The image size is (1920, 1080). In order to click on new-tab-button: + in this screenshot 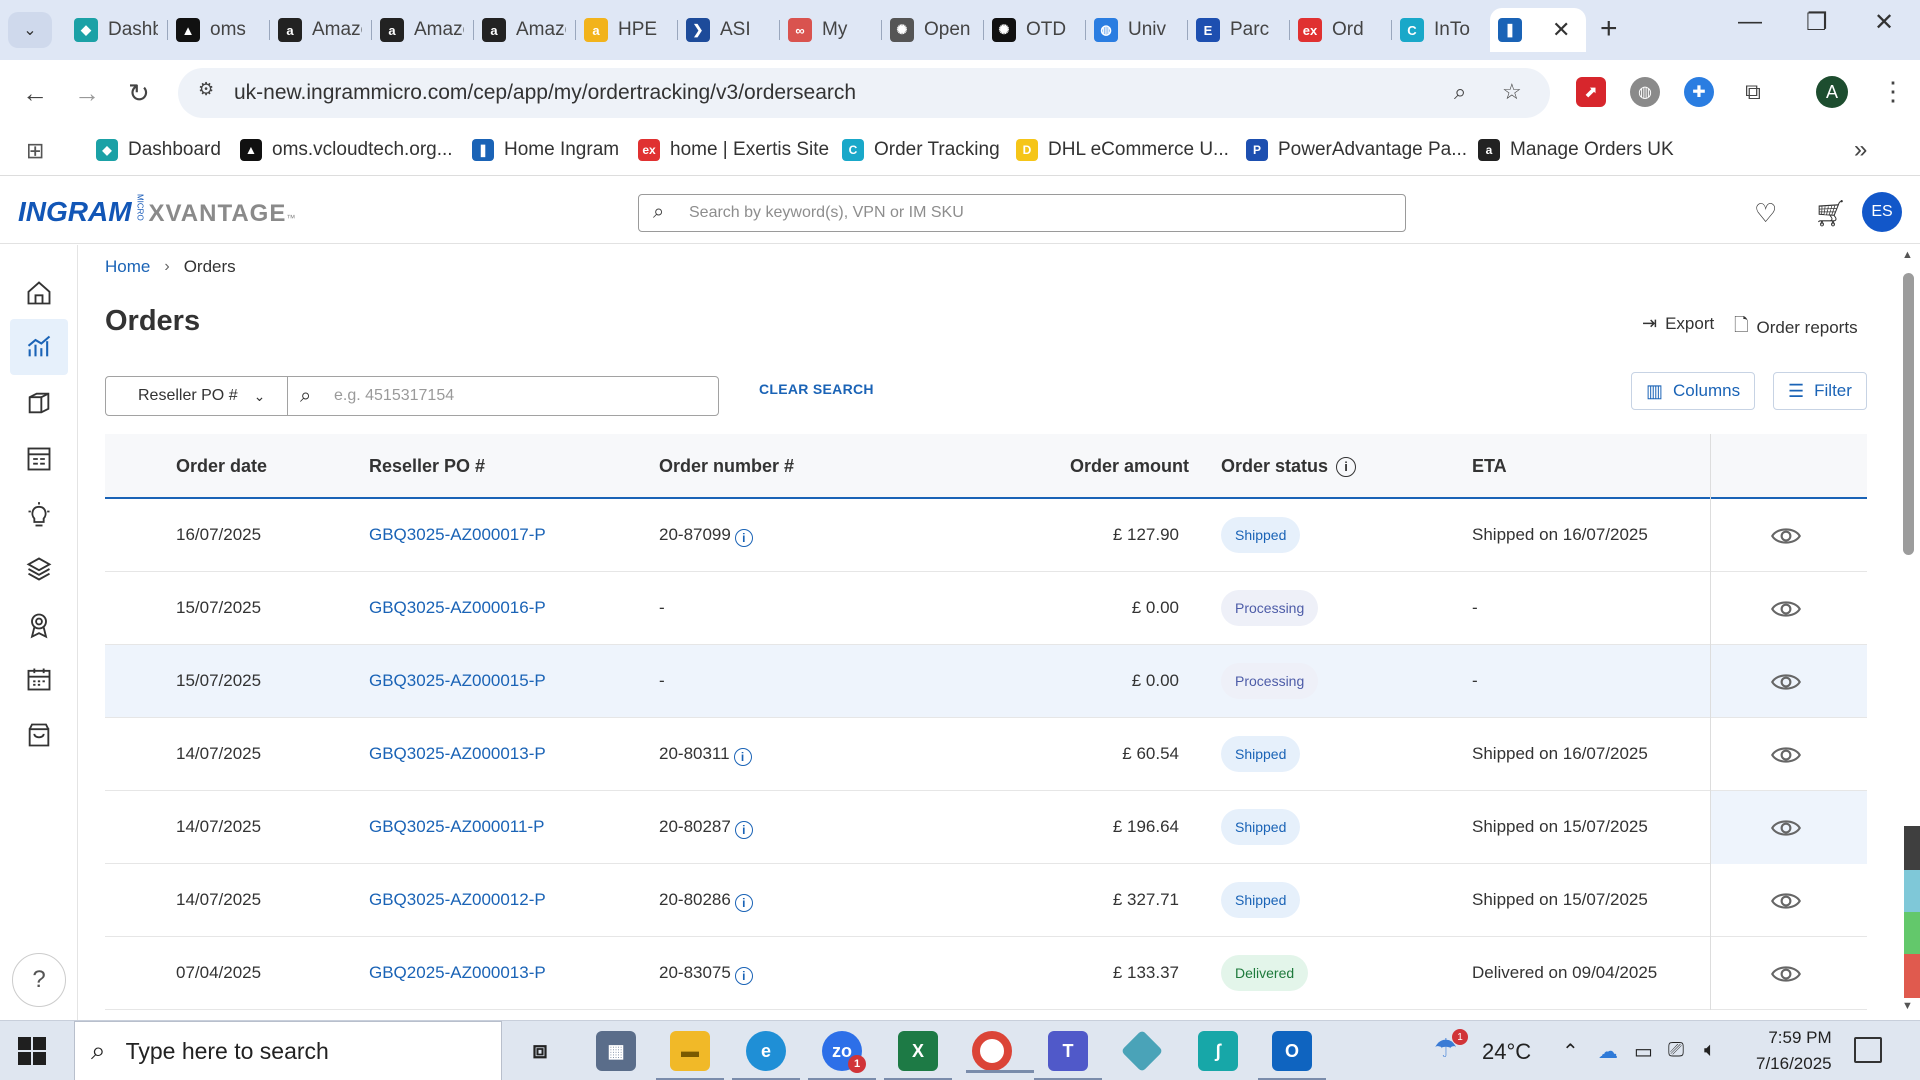, I will do `click(1609, 29)`.